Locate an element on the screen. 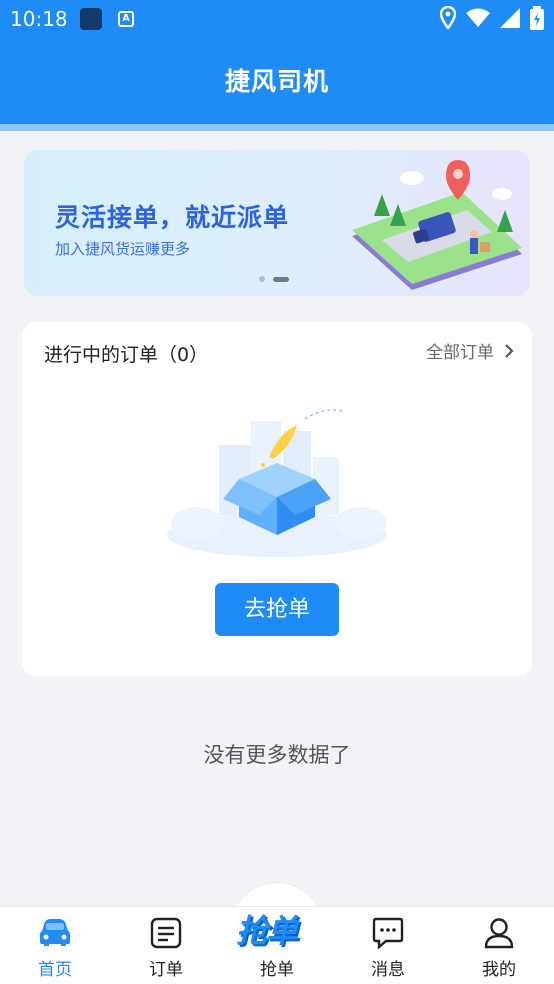 This screenshot has width=554, height=984. app-bar: 捷风司机 is located at coordinates (277, 82).